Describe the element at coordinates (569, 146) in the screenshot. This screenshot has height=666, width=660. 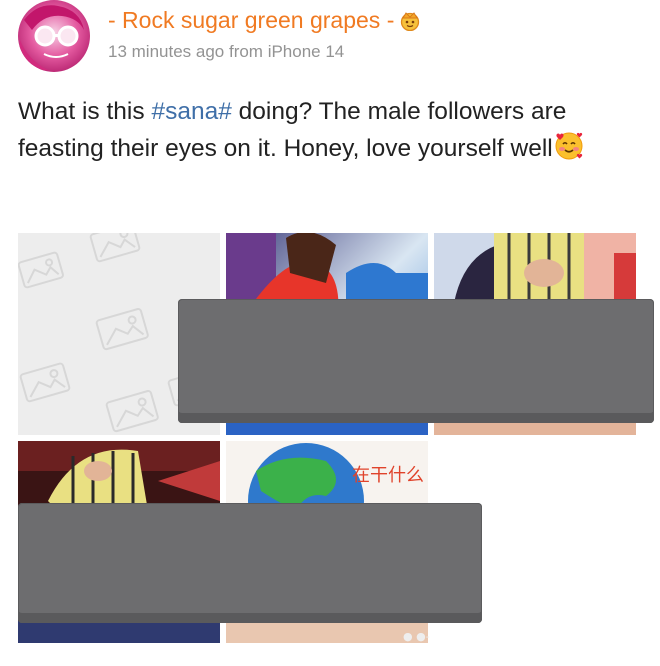
I see `smiling-face-with-hearts-icon` at that location.